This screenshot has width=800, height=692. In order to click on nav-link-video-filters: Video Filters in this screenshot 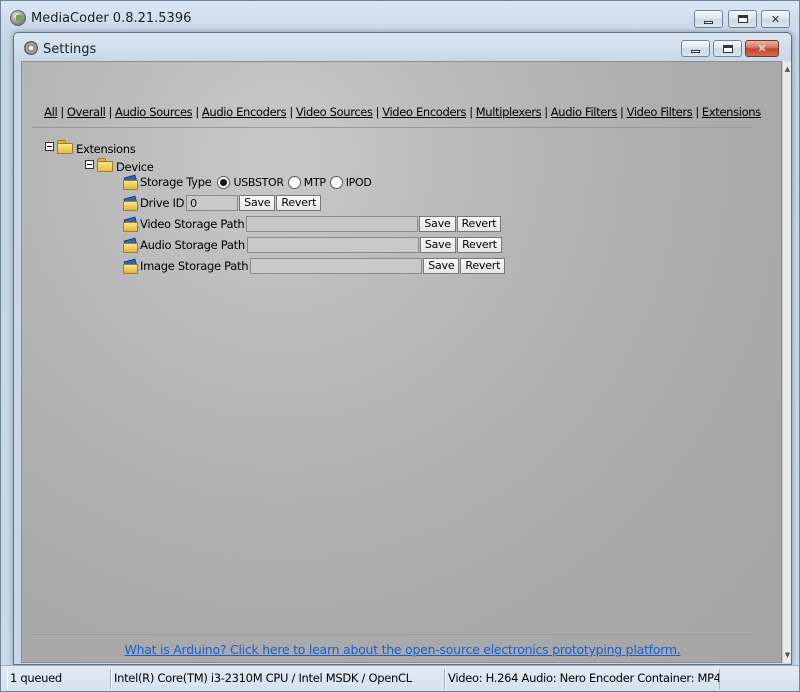, I will do `click(660, 112)`.